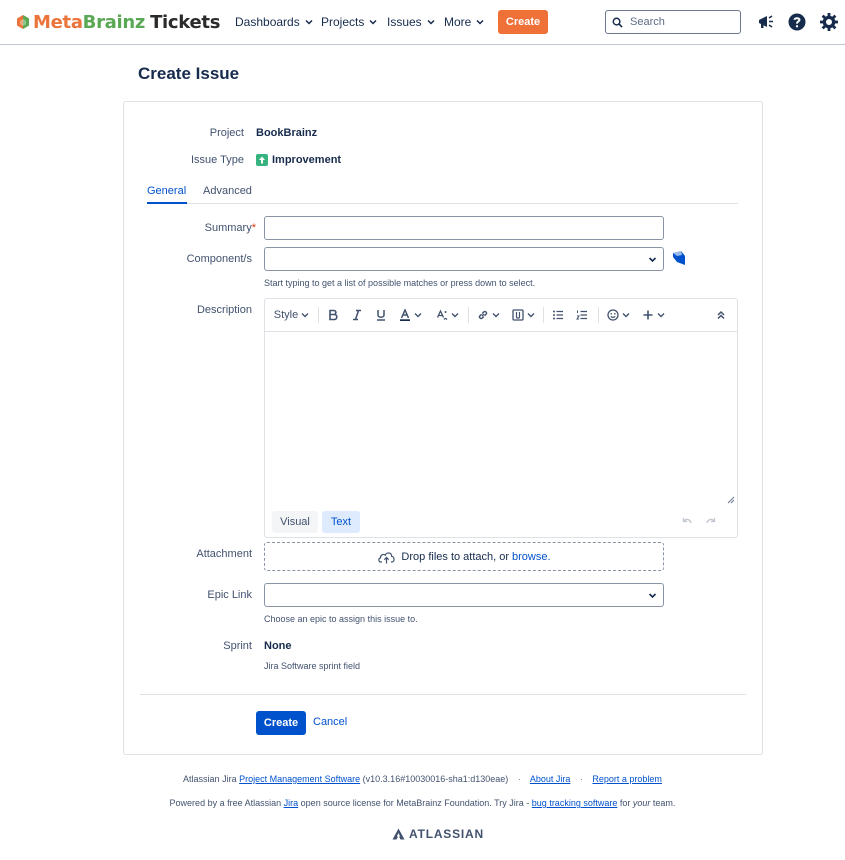 The width and height of the screenshot is (845, 860). I want to click on footer-text-a: Powered by a free Atlassian, so click(225, 803).